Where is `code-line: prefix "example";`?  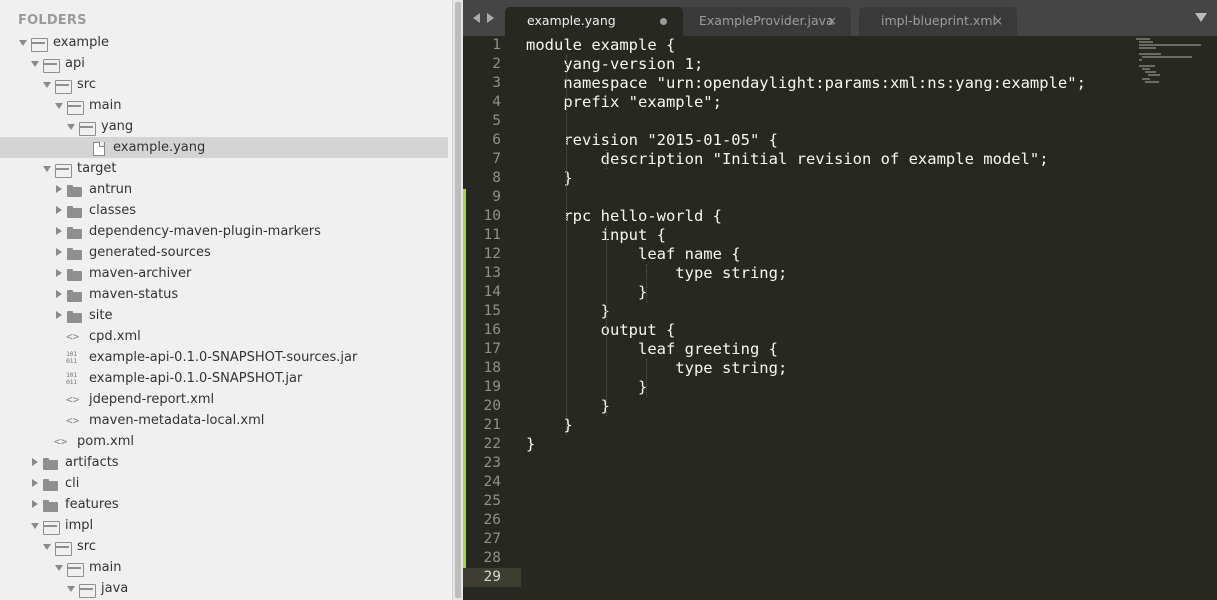 code-line: prefix "example"; is located at coordinates (624, 102).